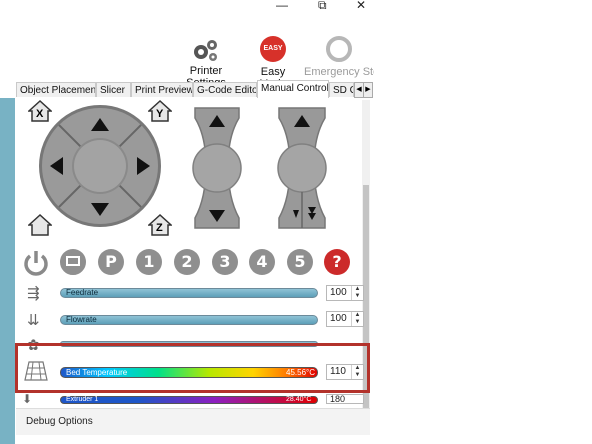 Image resolution: width=592 pixels, height=444 pixels. I want to click on home-y-icon: Y, so click(160, 111).